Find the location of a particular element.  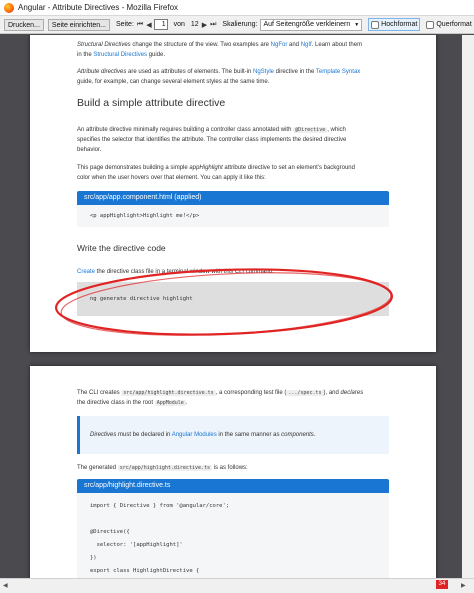

link-structural-directives: Structural Directives is located at coordinates (120, 55).